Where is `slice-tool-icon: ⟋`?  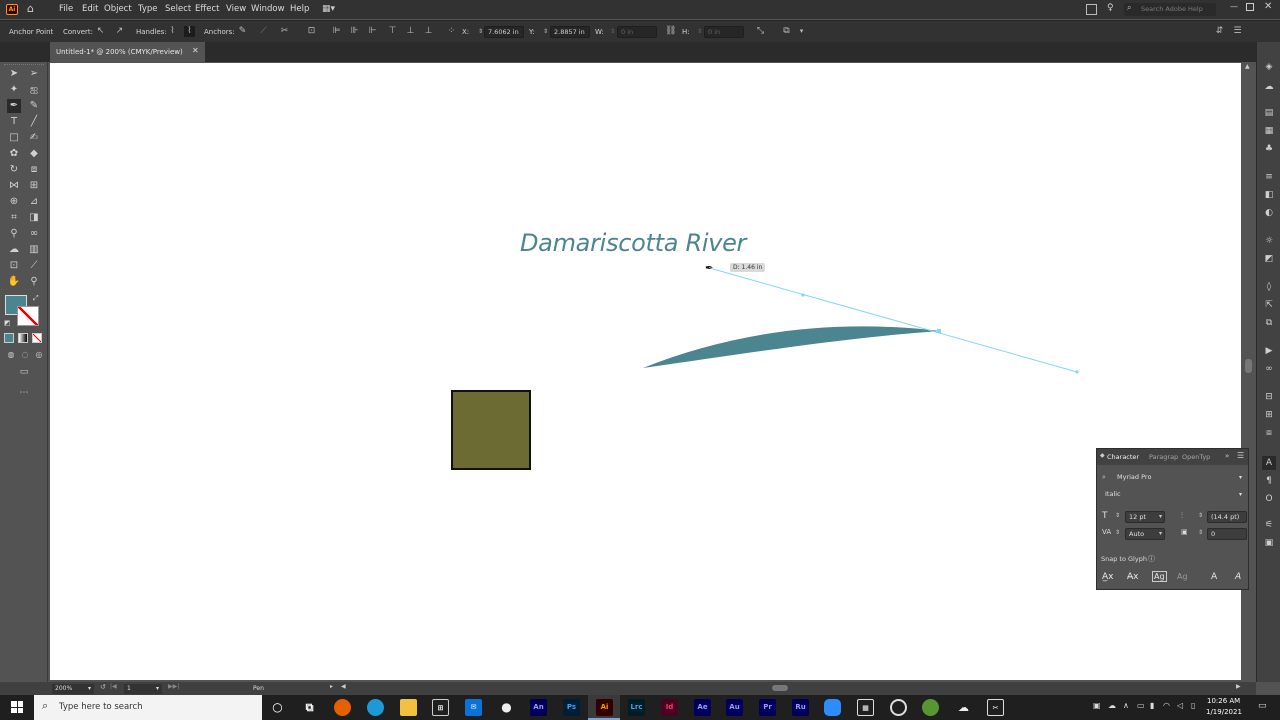 slice-tool-icon: ⟋ is located at coordinates (34, 266).